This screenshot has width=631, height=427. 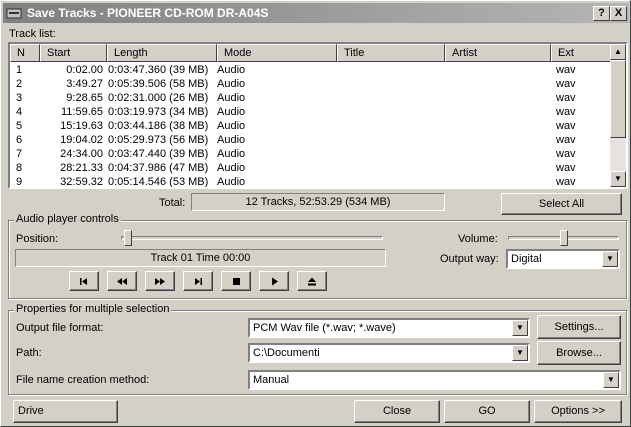 I want to click on track-number: 7, so click(x=19, y=154).